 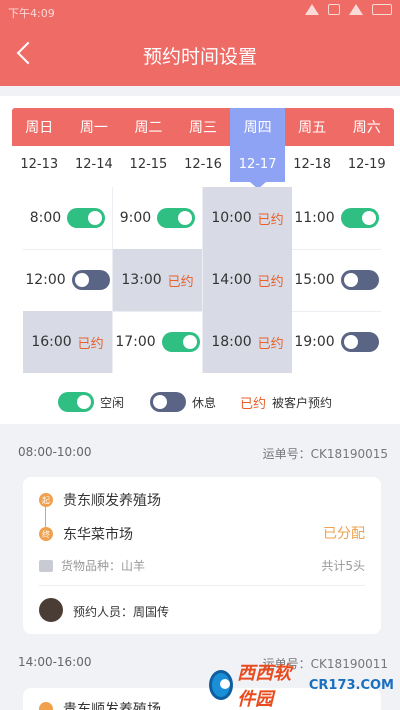 What do you see at coordinates (366, 127) in the screenshot?
I see `weekday-tab: 周六` at bounding box center [366, 127].